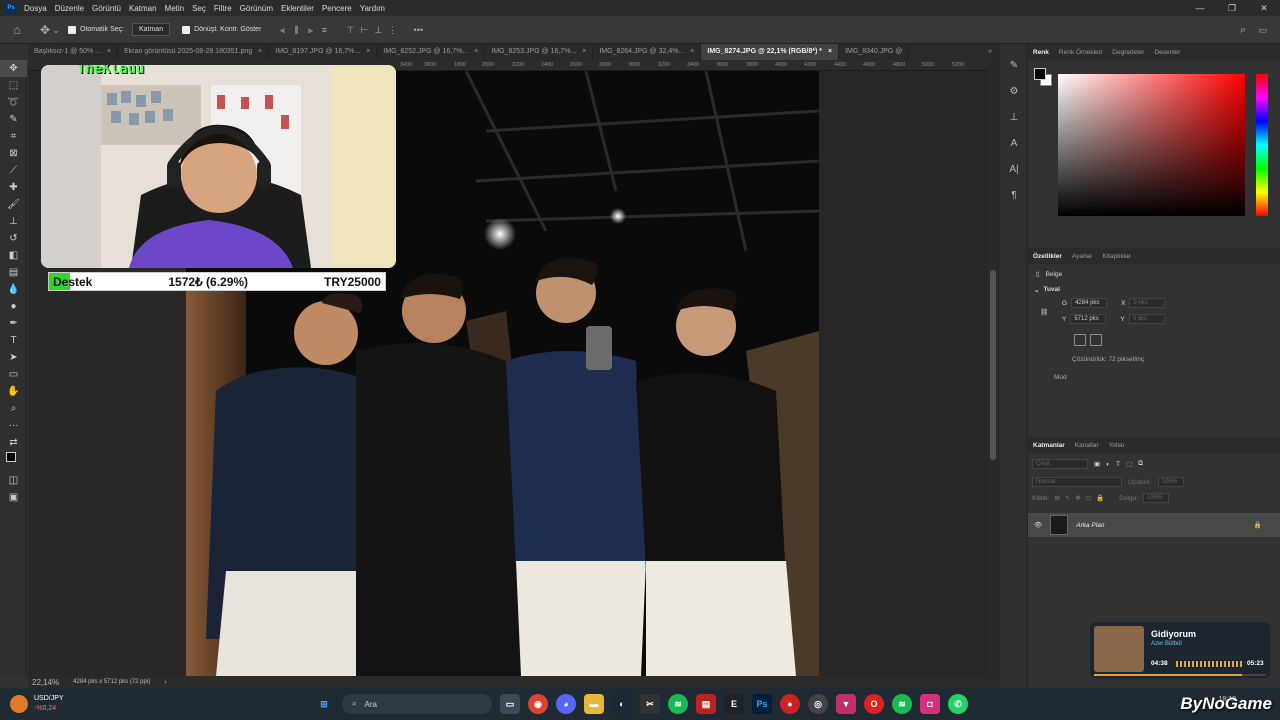  I want to click on zoom-level: 22,14%, so click(45, 682).